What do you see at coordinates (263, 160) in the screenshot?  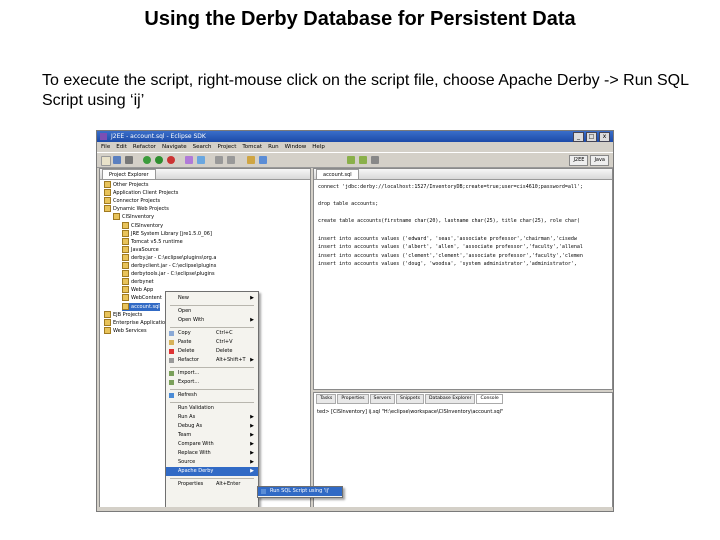 I see `database-icon` at bounding box center [263, 160].